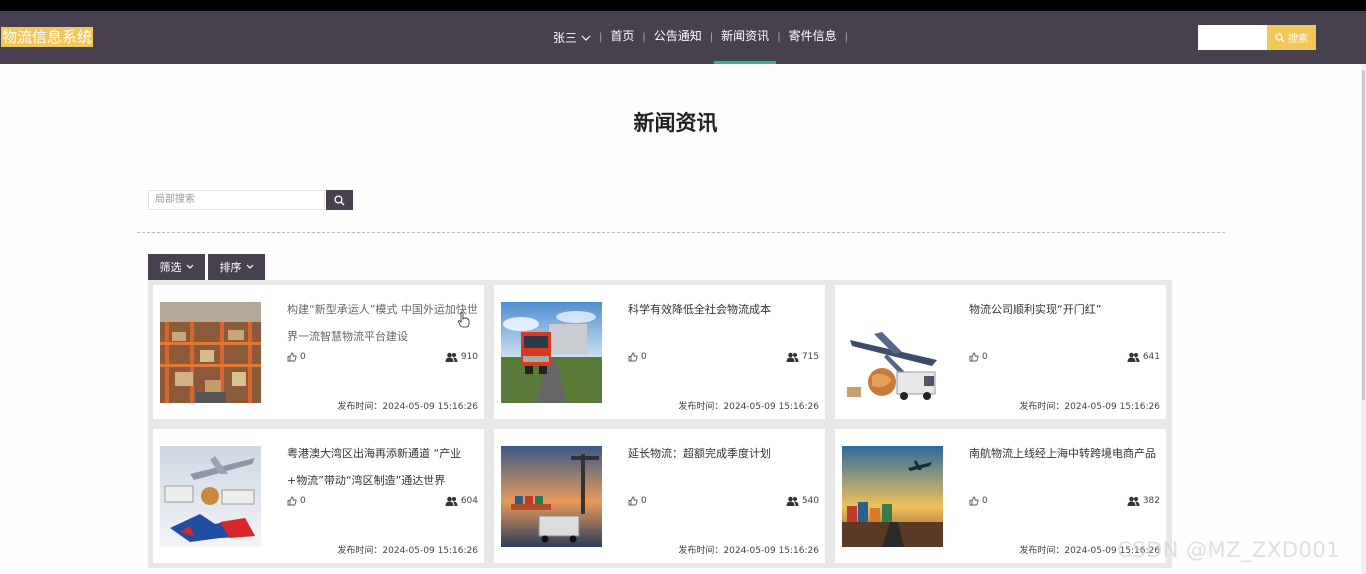  What do you see at coordinates (383, 467) in the screenshot?
I see `news-title: 粤港澳大湾区出海再添新通道 “产业+物流”带动“湾区制造”通达世界` at bounding box center [383, 467].